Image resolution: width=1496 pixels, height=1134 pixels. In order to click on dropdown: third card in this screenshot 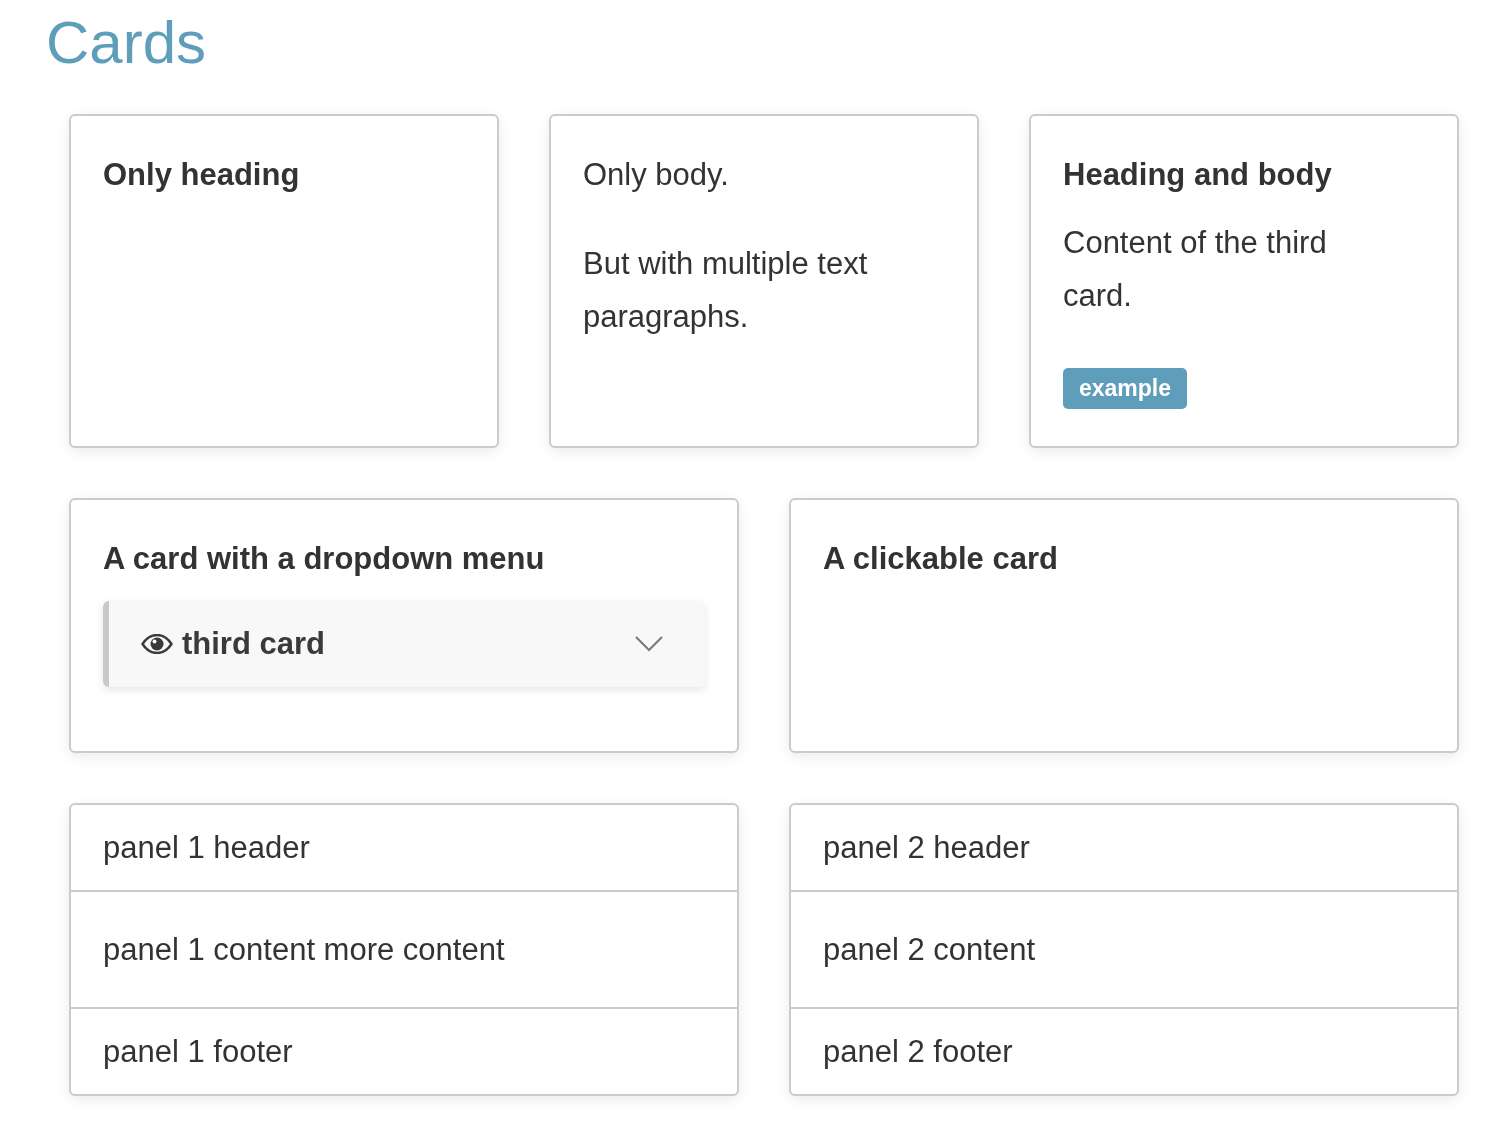, I will do `click(404, 644)`.